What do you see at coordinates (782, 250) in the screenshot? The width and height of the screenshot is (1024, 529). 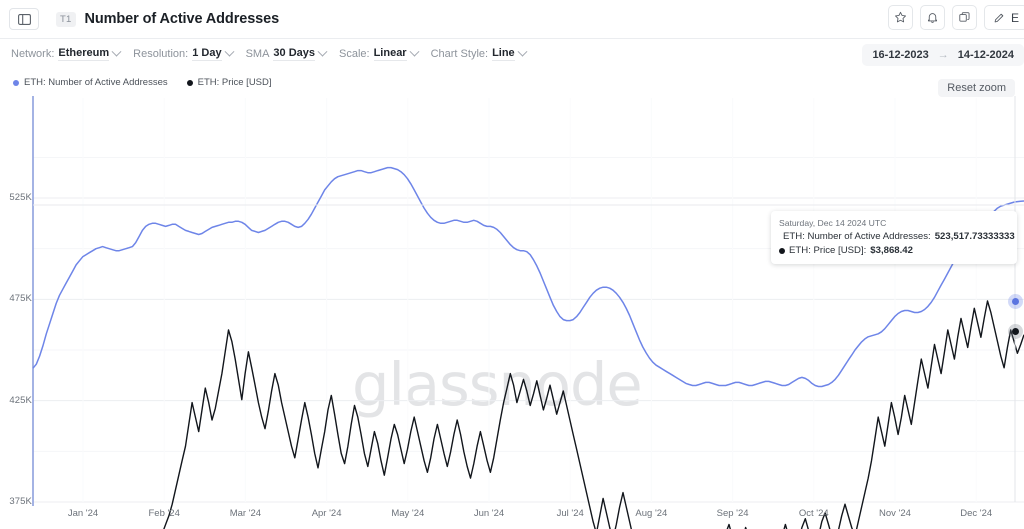 I see `tooltip-swatch-icon` at bounding box center [782, 250].